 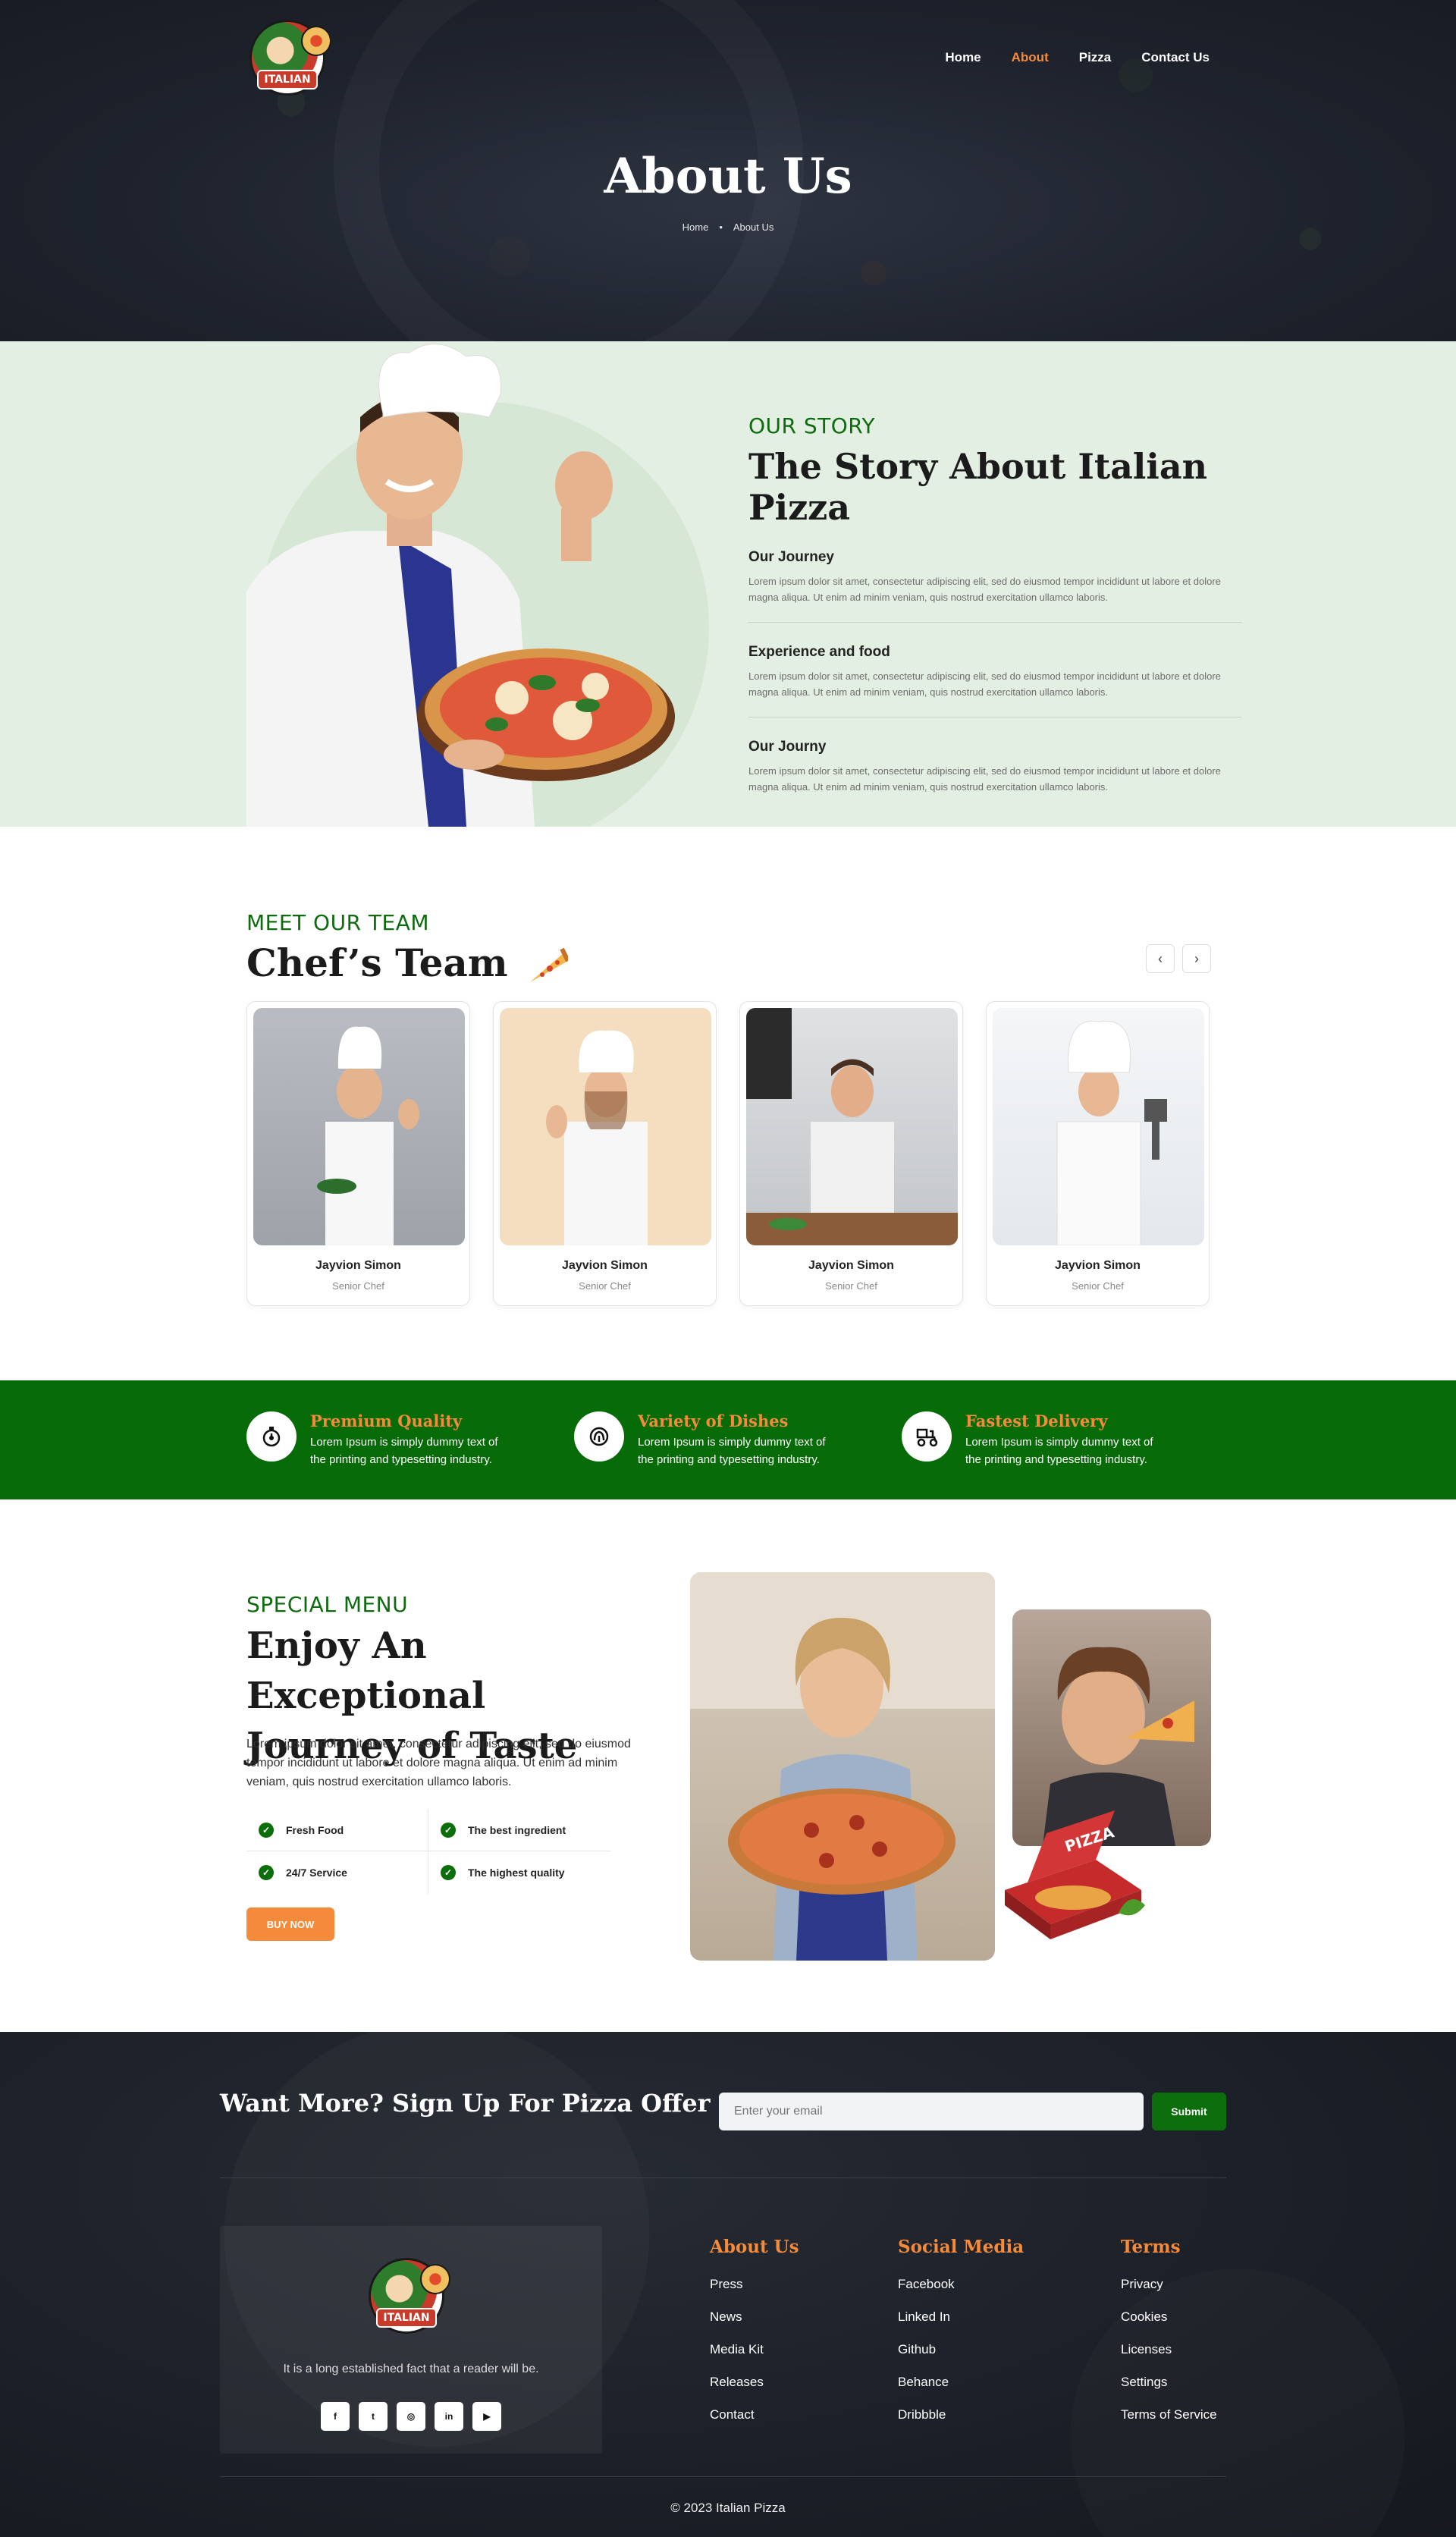 I want to click on site-logo: ITALIAN, so click(x=291, y=57).